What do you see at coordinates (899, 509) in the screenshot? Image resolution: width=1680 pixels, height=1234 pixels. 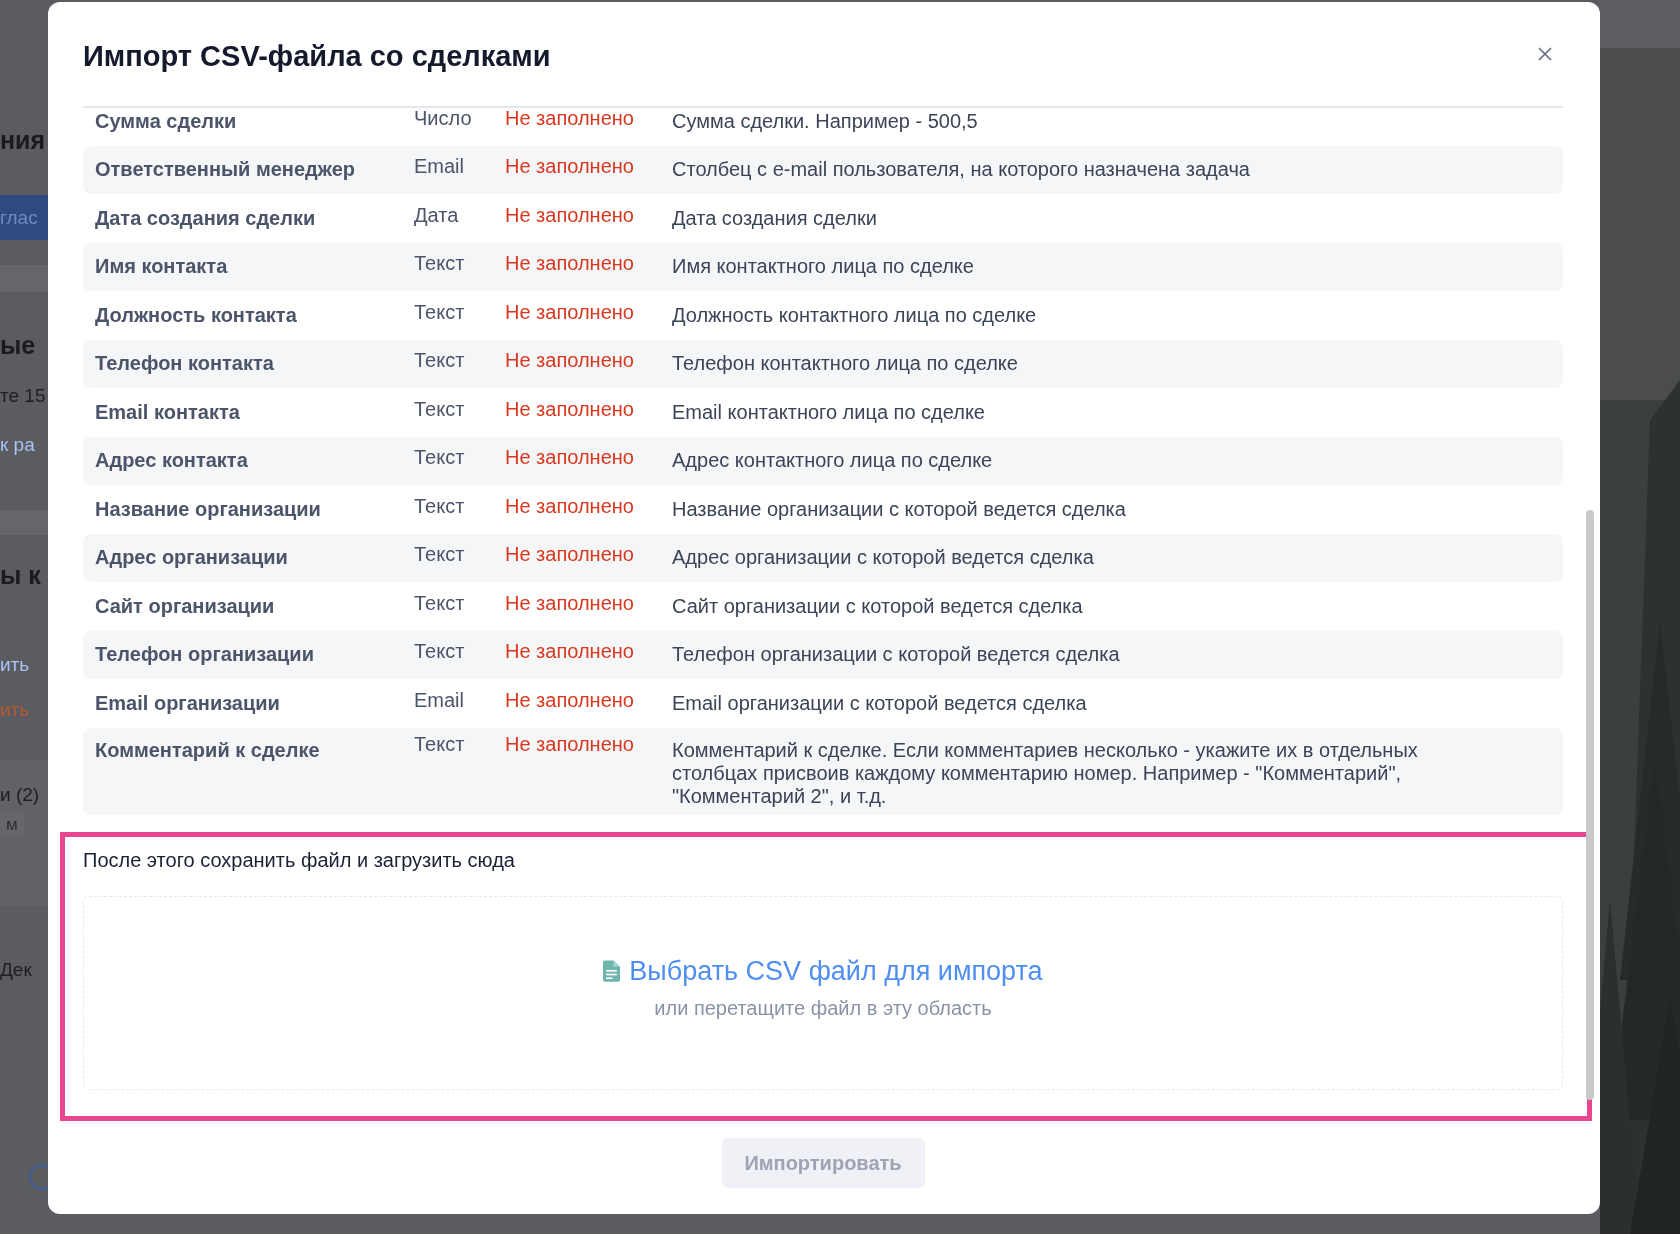 I see `field-description: Название организации с которой ведется сделка` at bounding box center [899, 509].